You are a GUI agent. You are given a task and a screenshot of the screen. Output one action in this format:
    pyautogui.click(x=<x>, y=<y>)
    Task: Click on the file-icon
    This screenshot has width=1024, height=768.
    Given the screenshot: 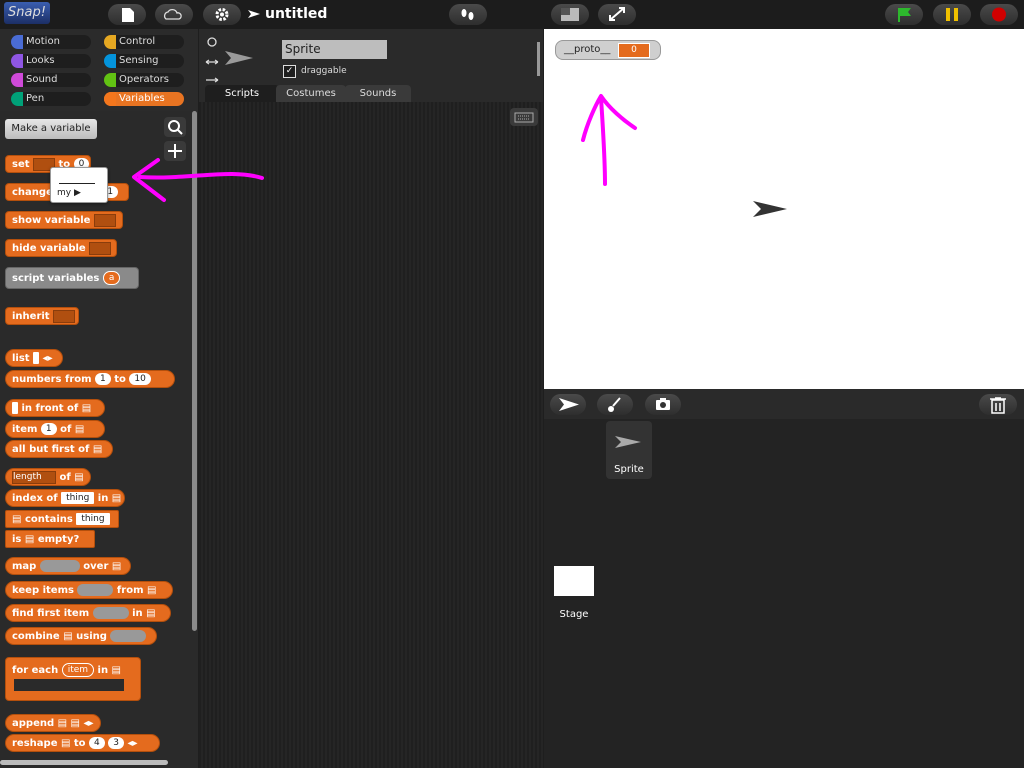 What is the action you would take?
    pyautogui.click(x=128, y=15)
    